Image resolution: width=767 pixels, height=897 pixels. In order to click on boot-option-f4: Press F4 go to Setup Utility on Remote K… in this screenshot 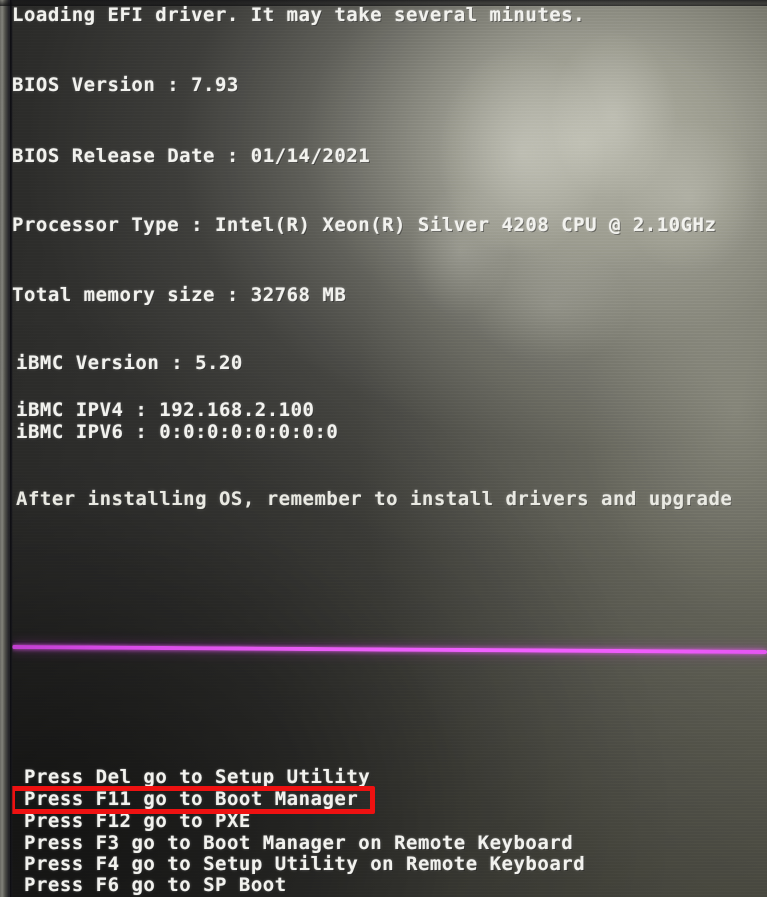, I will do `click(304, 864)`.